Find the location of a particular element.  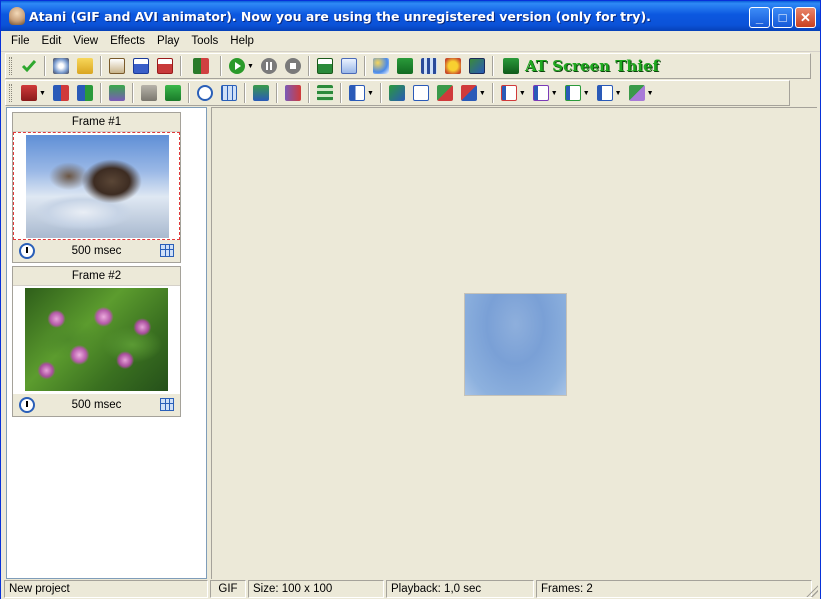

frame-thumbnail is located at coordinates (96, 340).